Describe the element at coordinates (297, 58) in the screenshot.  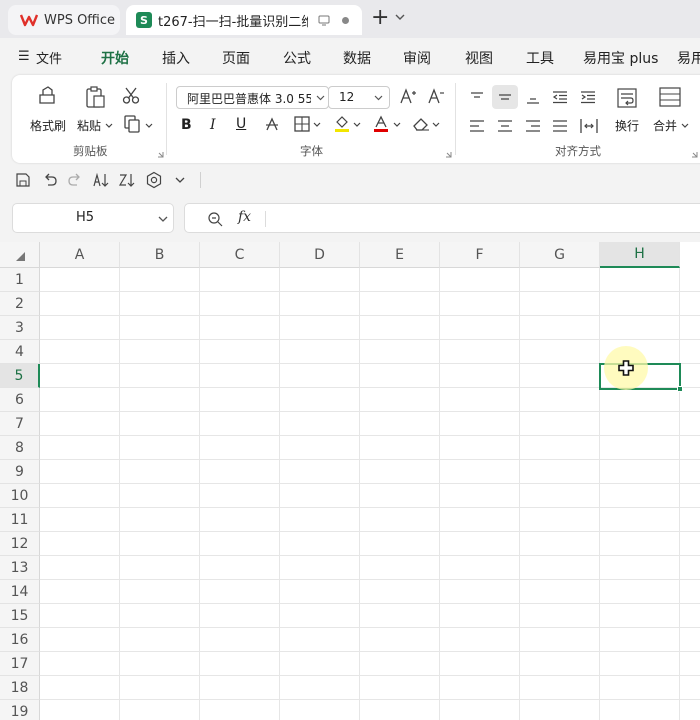
I see `menu-formula: 公式` at that location.